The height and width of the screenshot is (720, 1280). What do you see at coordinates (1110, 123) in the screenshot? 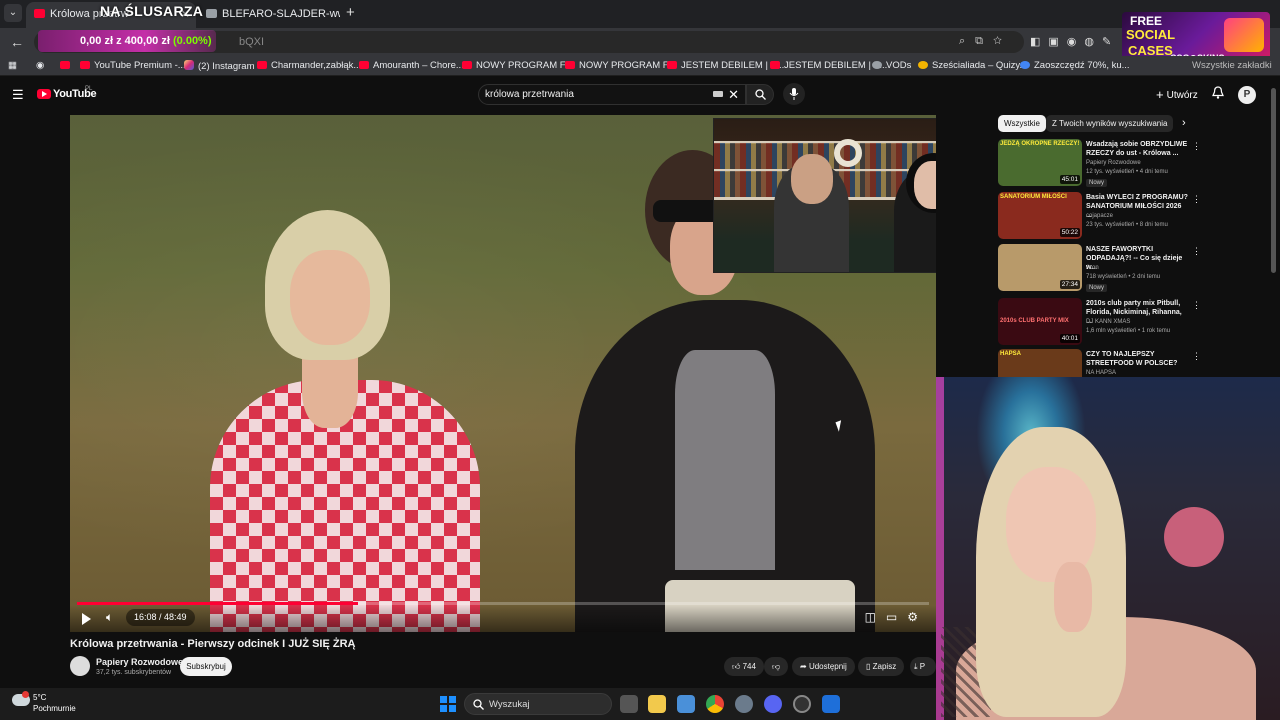
I see `chip-from-search: Z Twoich wyników wyszukiwania` at bounding box center [1110, 123].